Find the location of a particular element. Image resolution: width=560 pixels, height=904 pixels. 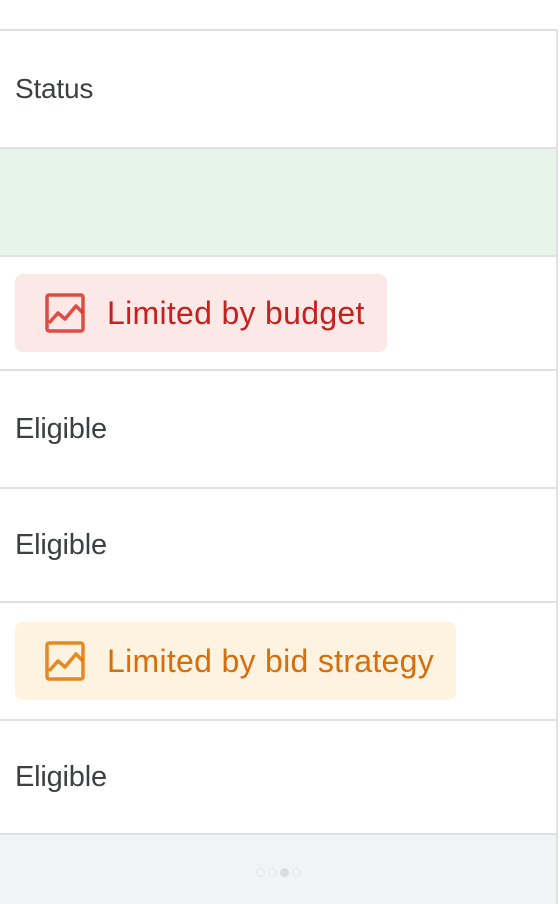

column-header-status: Status is located at coordinates (278, 90).